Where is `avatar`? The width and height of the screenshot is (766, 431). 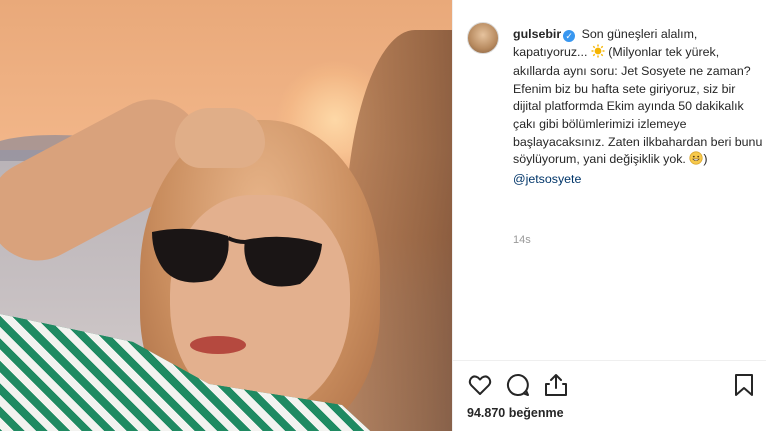
avatar is located at coordinates (483, 38).